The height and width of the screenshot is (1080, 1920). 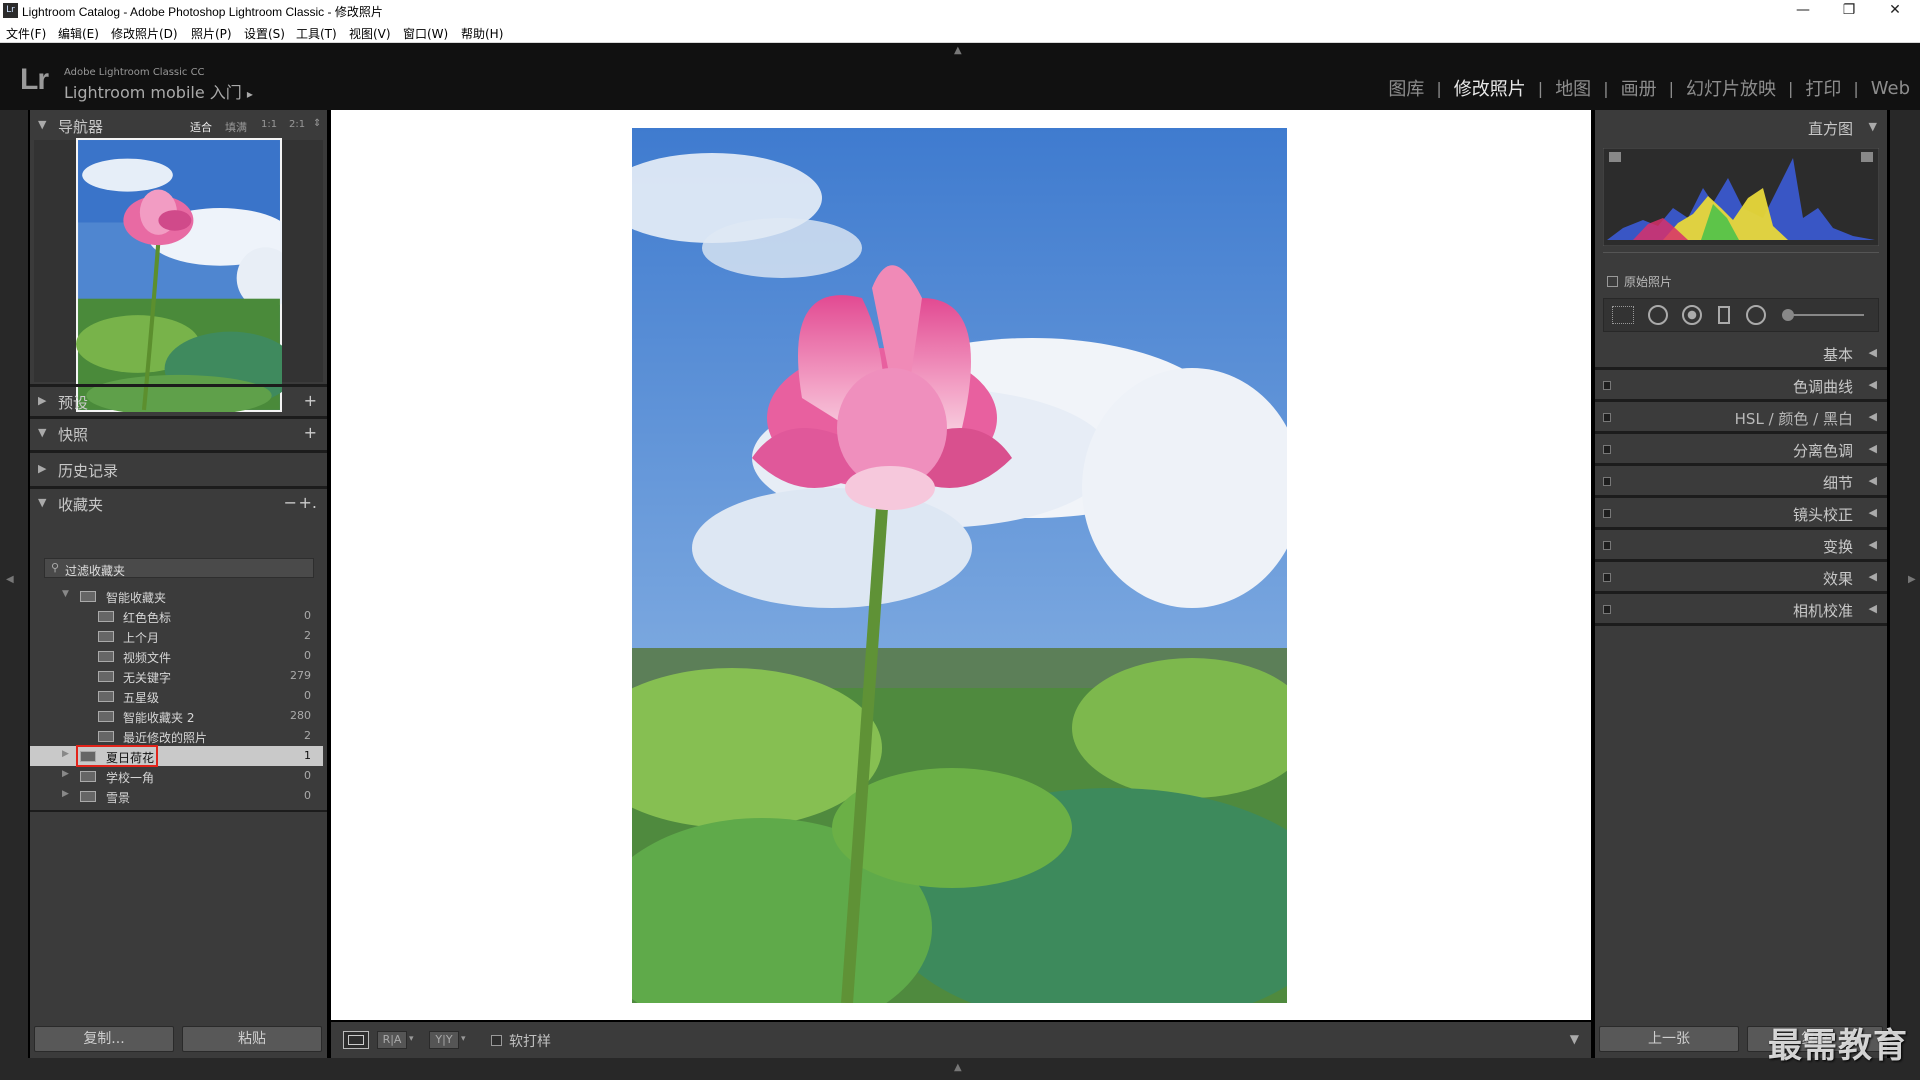 I want to click on menu-edit: 编辑(E), so click(x=78, y=33).